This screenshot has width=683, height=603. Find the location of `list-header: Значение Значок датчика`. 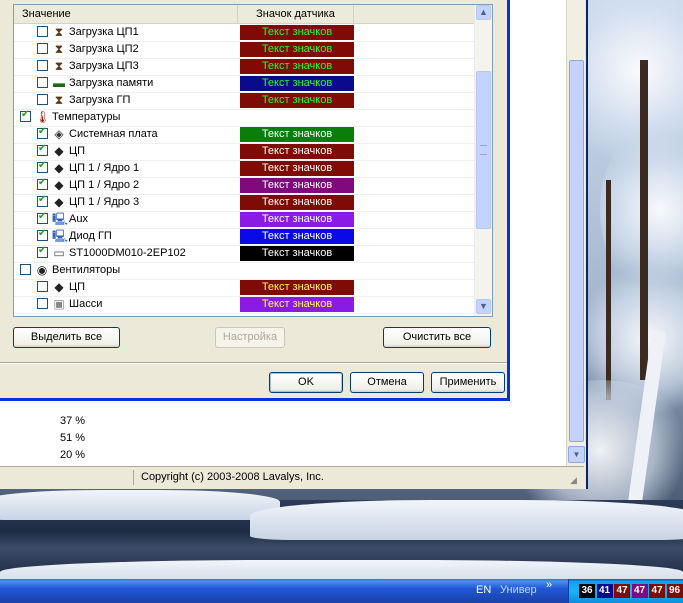

list-header: Значение Значок датчика is located at coordinates (244, 14).